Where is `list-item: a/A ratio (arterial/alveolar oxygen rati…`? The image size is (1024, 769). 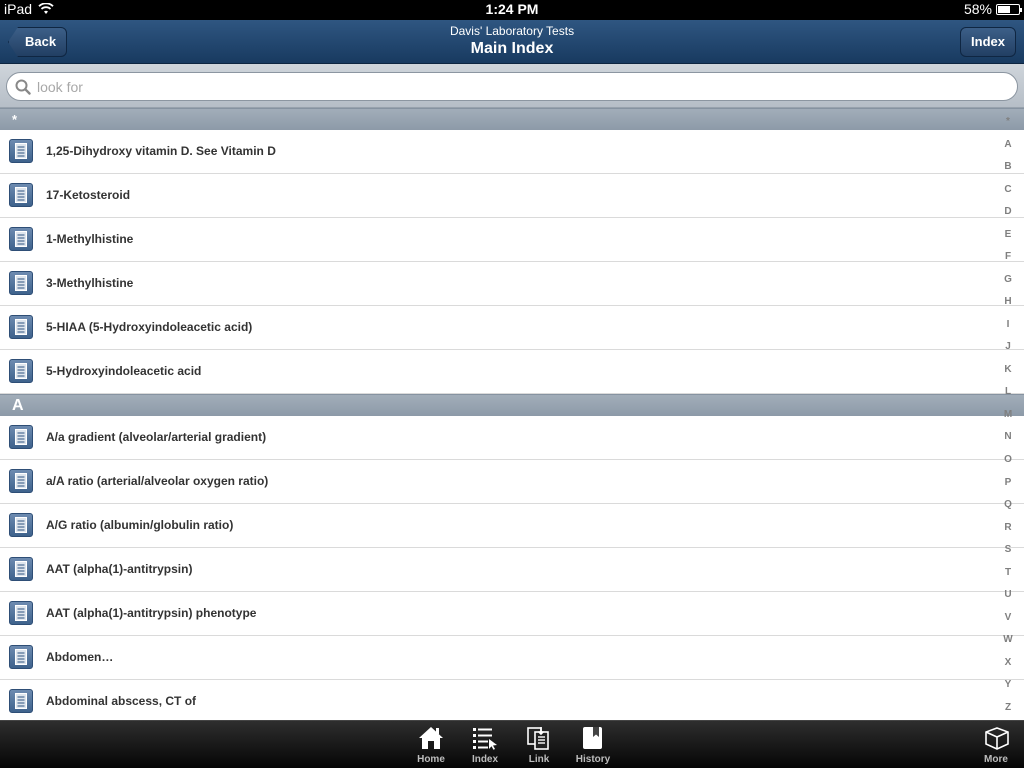 list-item: a/A ratio (arterial/alveolar oxygen rati… is located at coordinates (512, 482).